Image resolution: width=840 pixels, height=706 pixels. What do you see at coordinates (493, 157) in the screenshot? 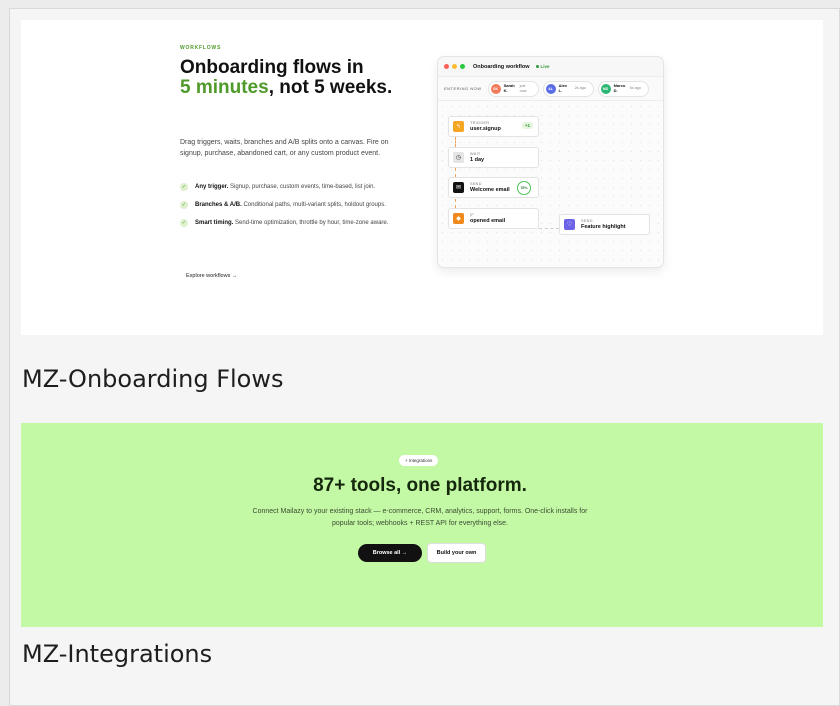
I see `workflow-node-wait: ◷ WAIT 1 day` at bounding box center [493, 157].